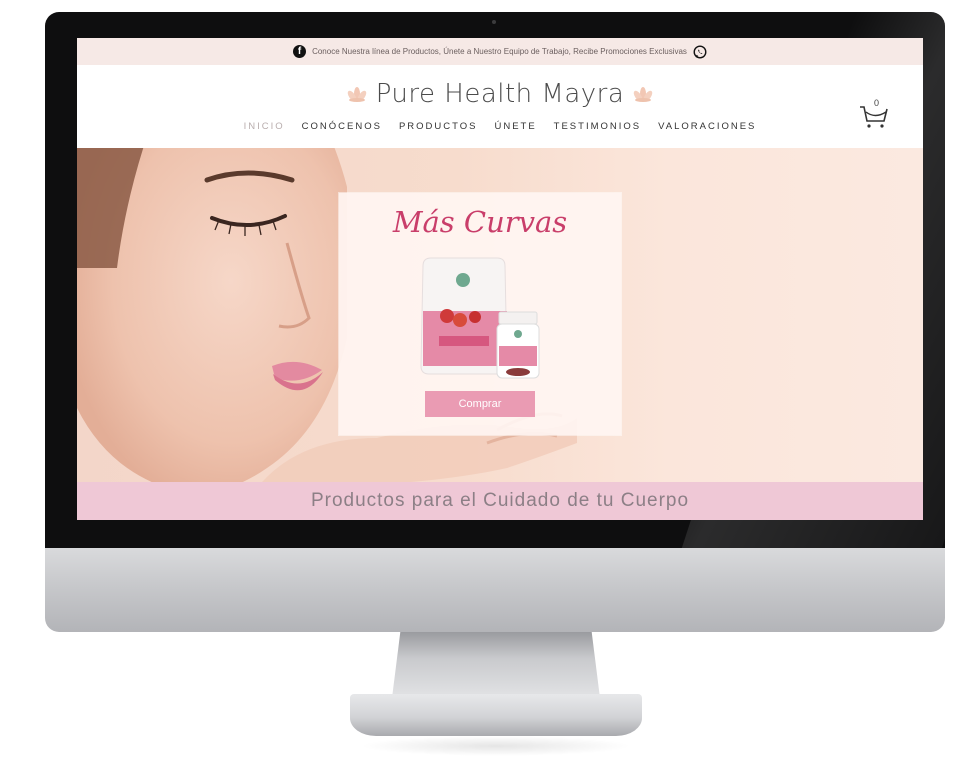 The image size is (963, 770). I want to click on nav-item-unete: ÚNETE, so click(515, 126).